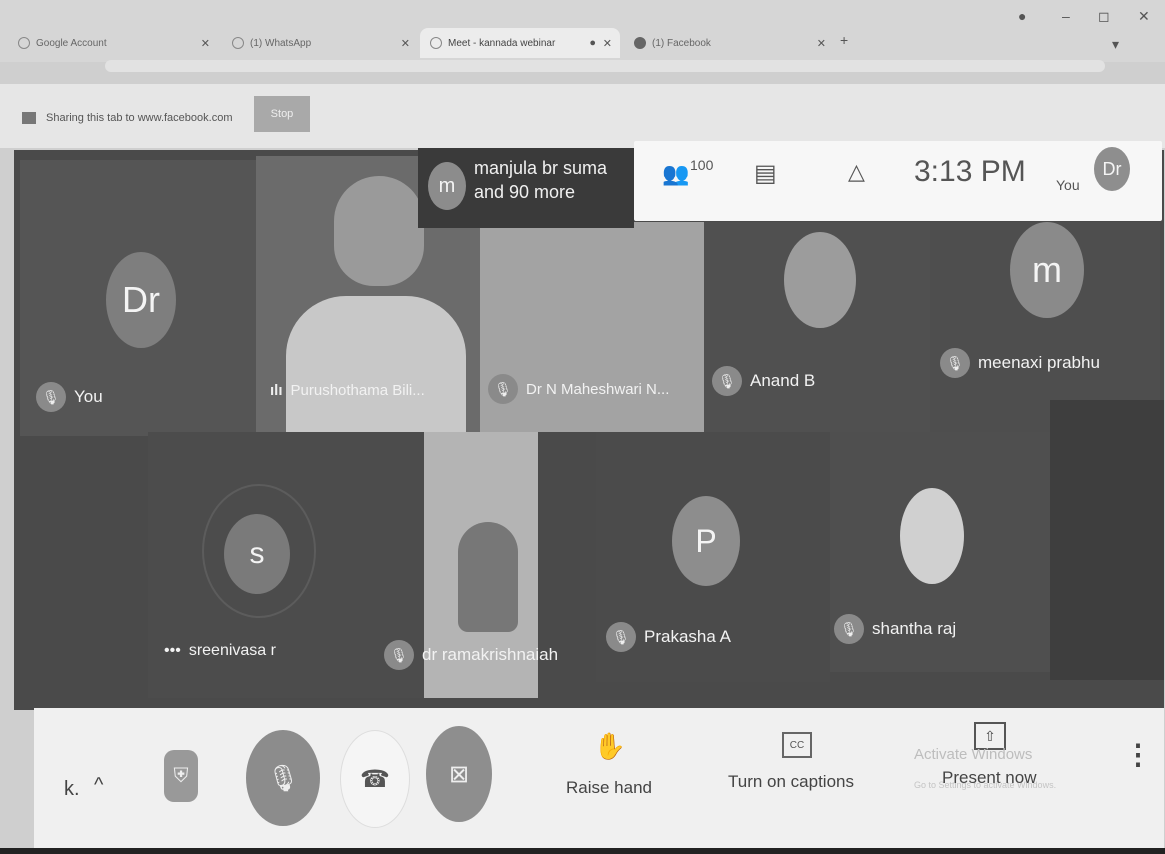 The image size is (1165, 854). What do you see at coordinates (139, 118) in the screenshot?
I see `sharing-text: Sharing this tab to www.facebook.com` at bounding box center [139, 118].